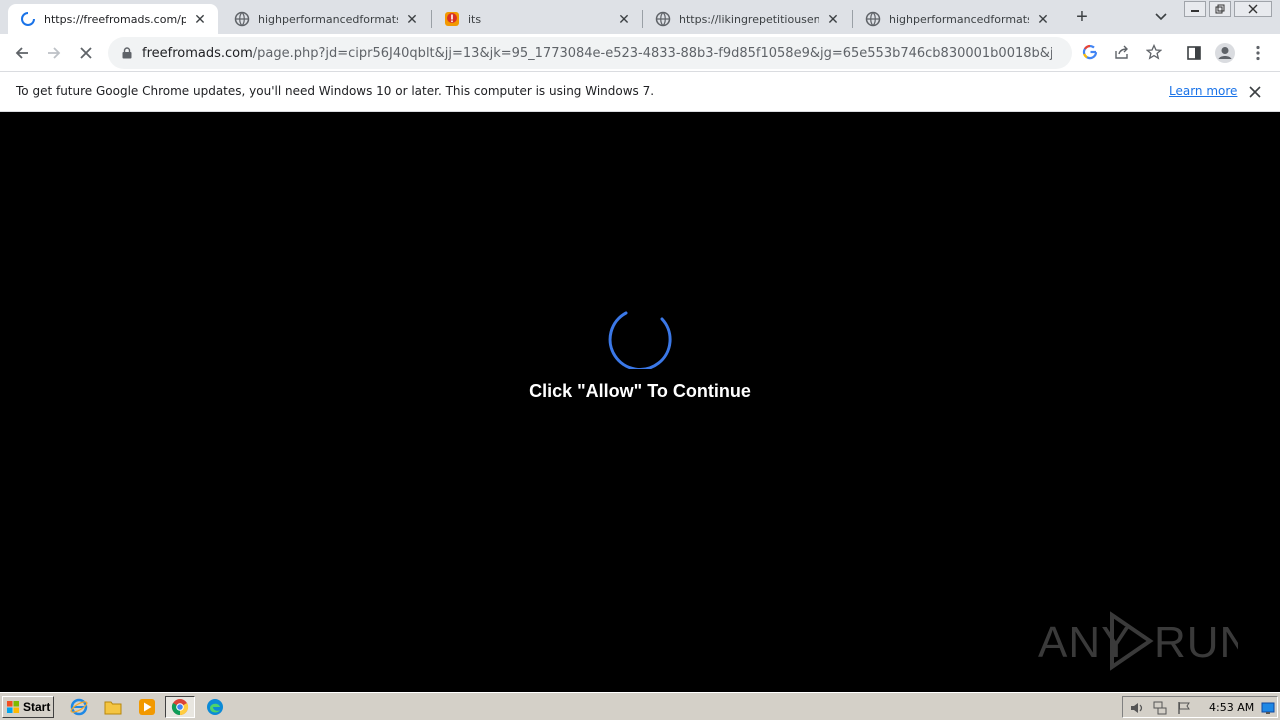 The width and height of the screenshot is (1280, 720). Describe the element at coordinates (1122, 52) in the screenshot. I see `share-icon` at that location.